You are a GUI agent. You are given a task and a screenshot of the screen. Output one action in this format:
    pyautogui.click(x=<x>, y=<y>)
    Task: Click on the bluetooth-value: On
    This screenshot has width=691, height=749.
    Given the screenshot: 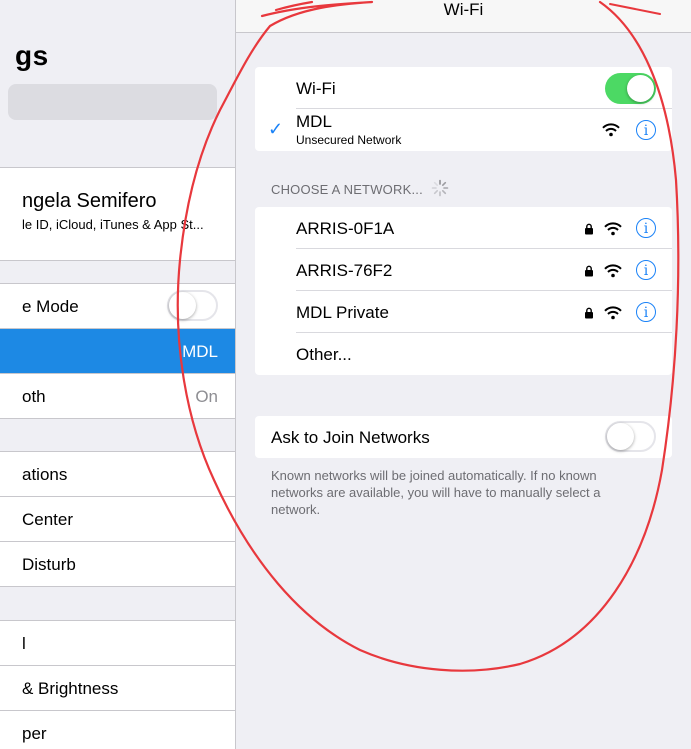 What is the action you would take?
    pyautogui.click(x=206, y=396)
    